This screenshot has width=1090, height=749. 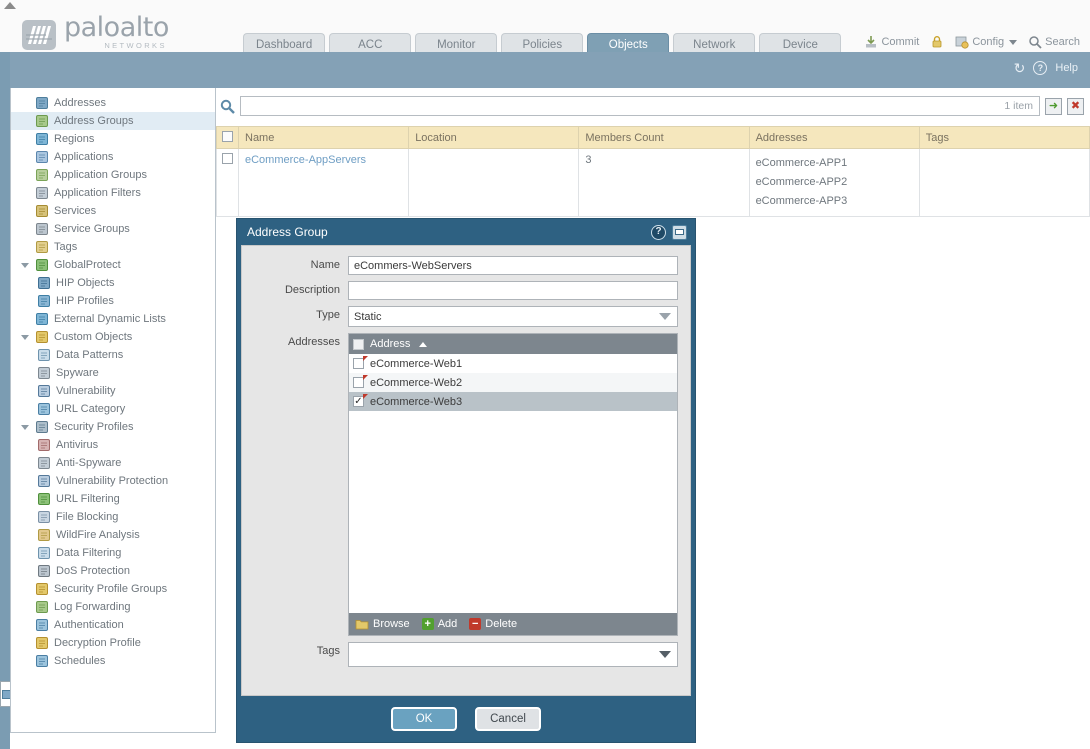 What do you see at coordinates (513, 344) in the screenshot?
I see `address-list-header: Address` at bounding box center [513, 344].